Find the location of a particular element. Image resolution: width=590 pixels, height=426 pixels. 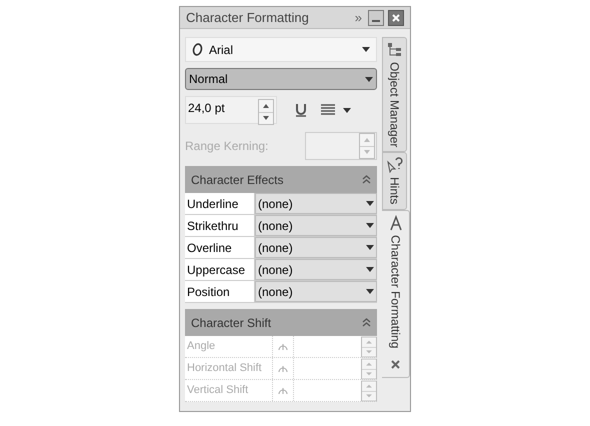

font-type-icon is located at coordinates (197, 49).